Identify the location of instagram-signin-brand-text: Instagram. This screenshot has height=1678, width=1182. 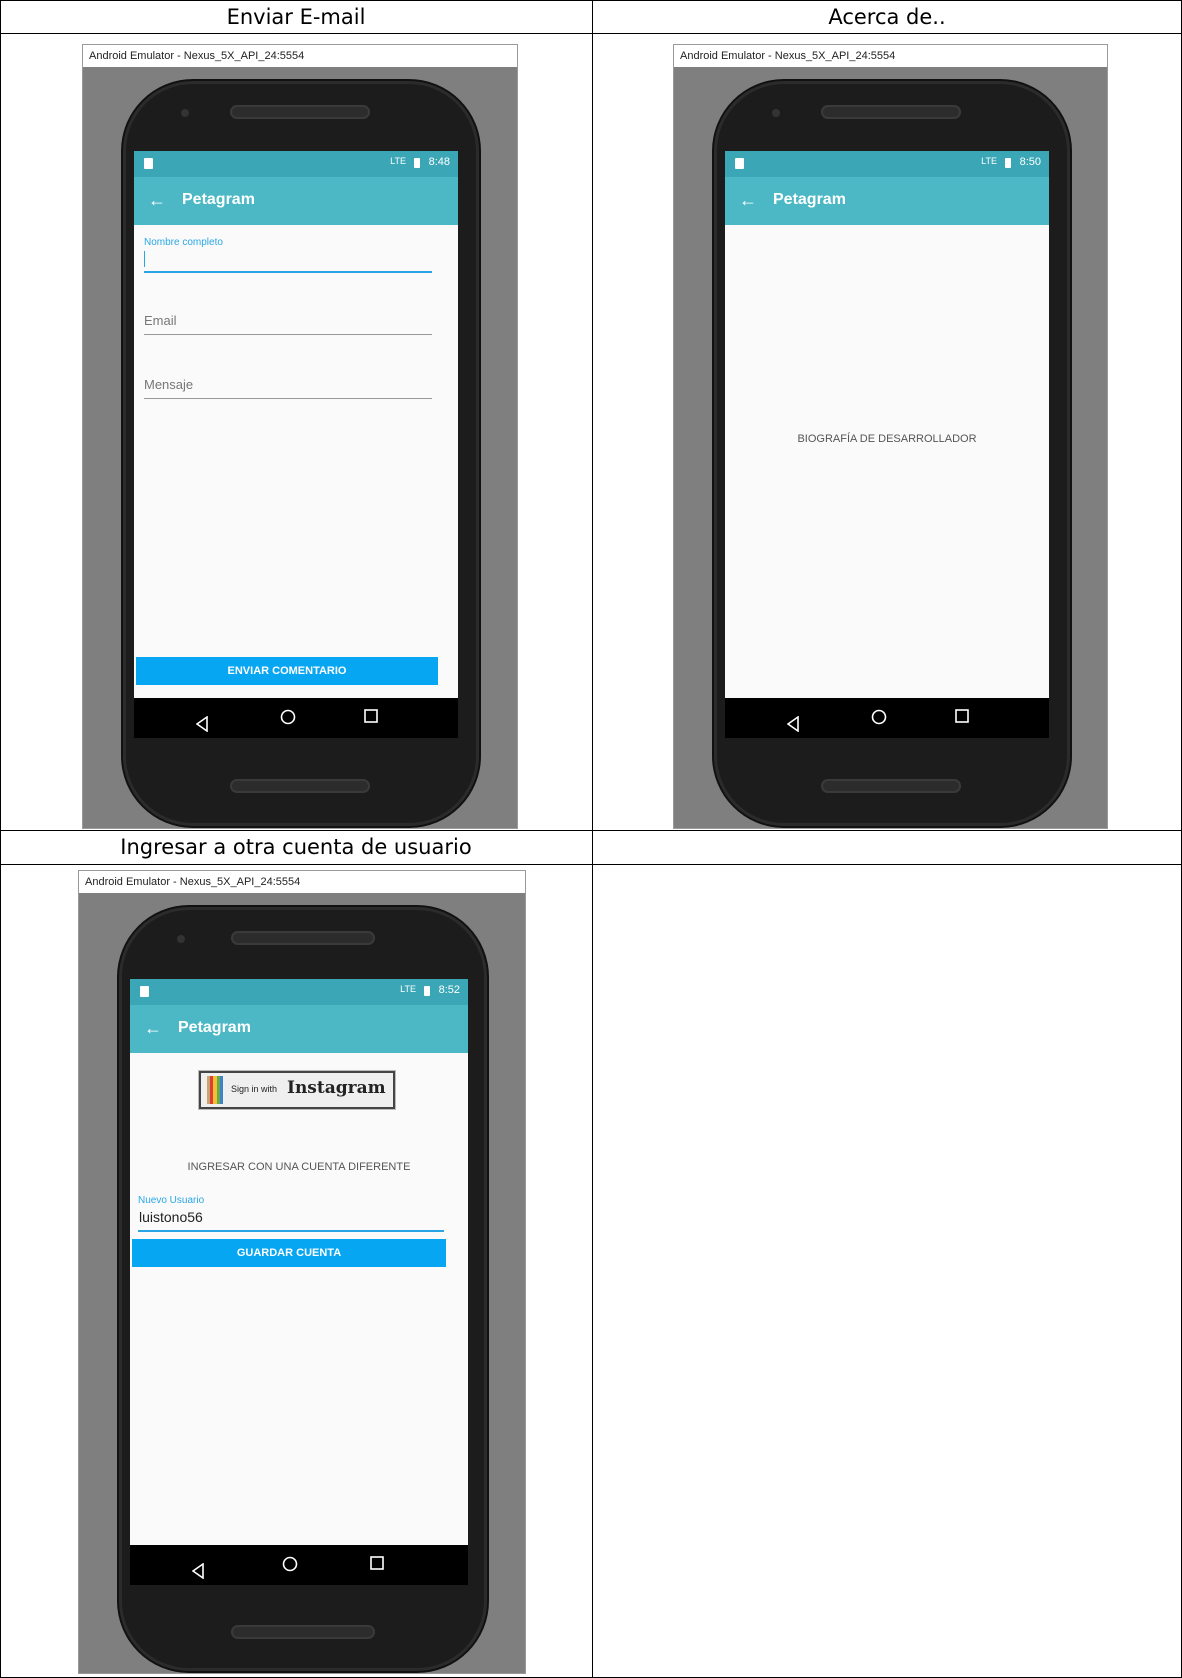
(336, 1088).